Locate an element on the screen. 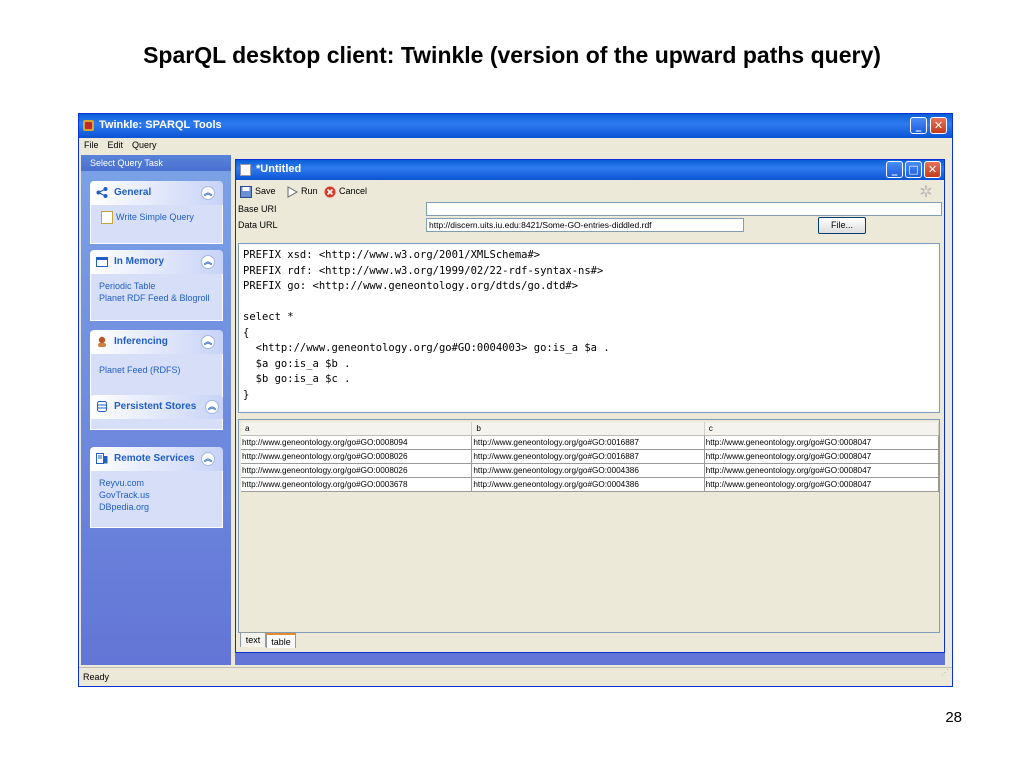 The height and width of the screenshot is (768, 1024). menu-query: Query is located at coordinates (144, 145).